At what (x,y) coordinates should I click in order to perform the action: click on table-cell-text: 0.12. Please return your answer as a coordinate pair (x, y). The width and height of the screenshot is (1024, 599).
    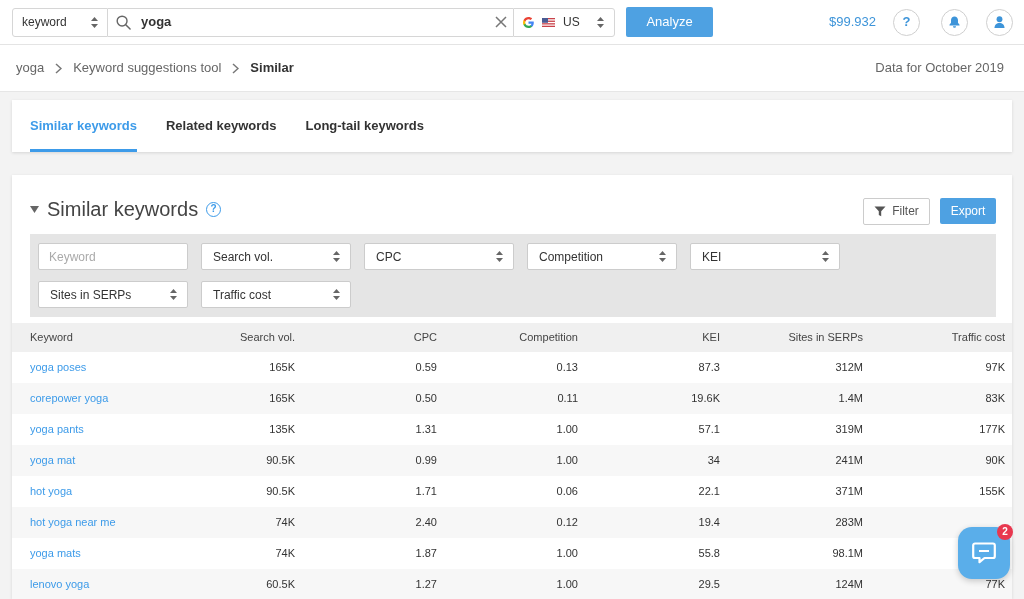
    Looking at the image, I should click on (567, 523).